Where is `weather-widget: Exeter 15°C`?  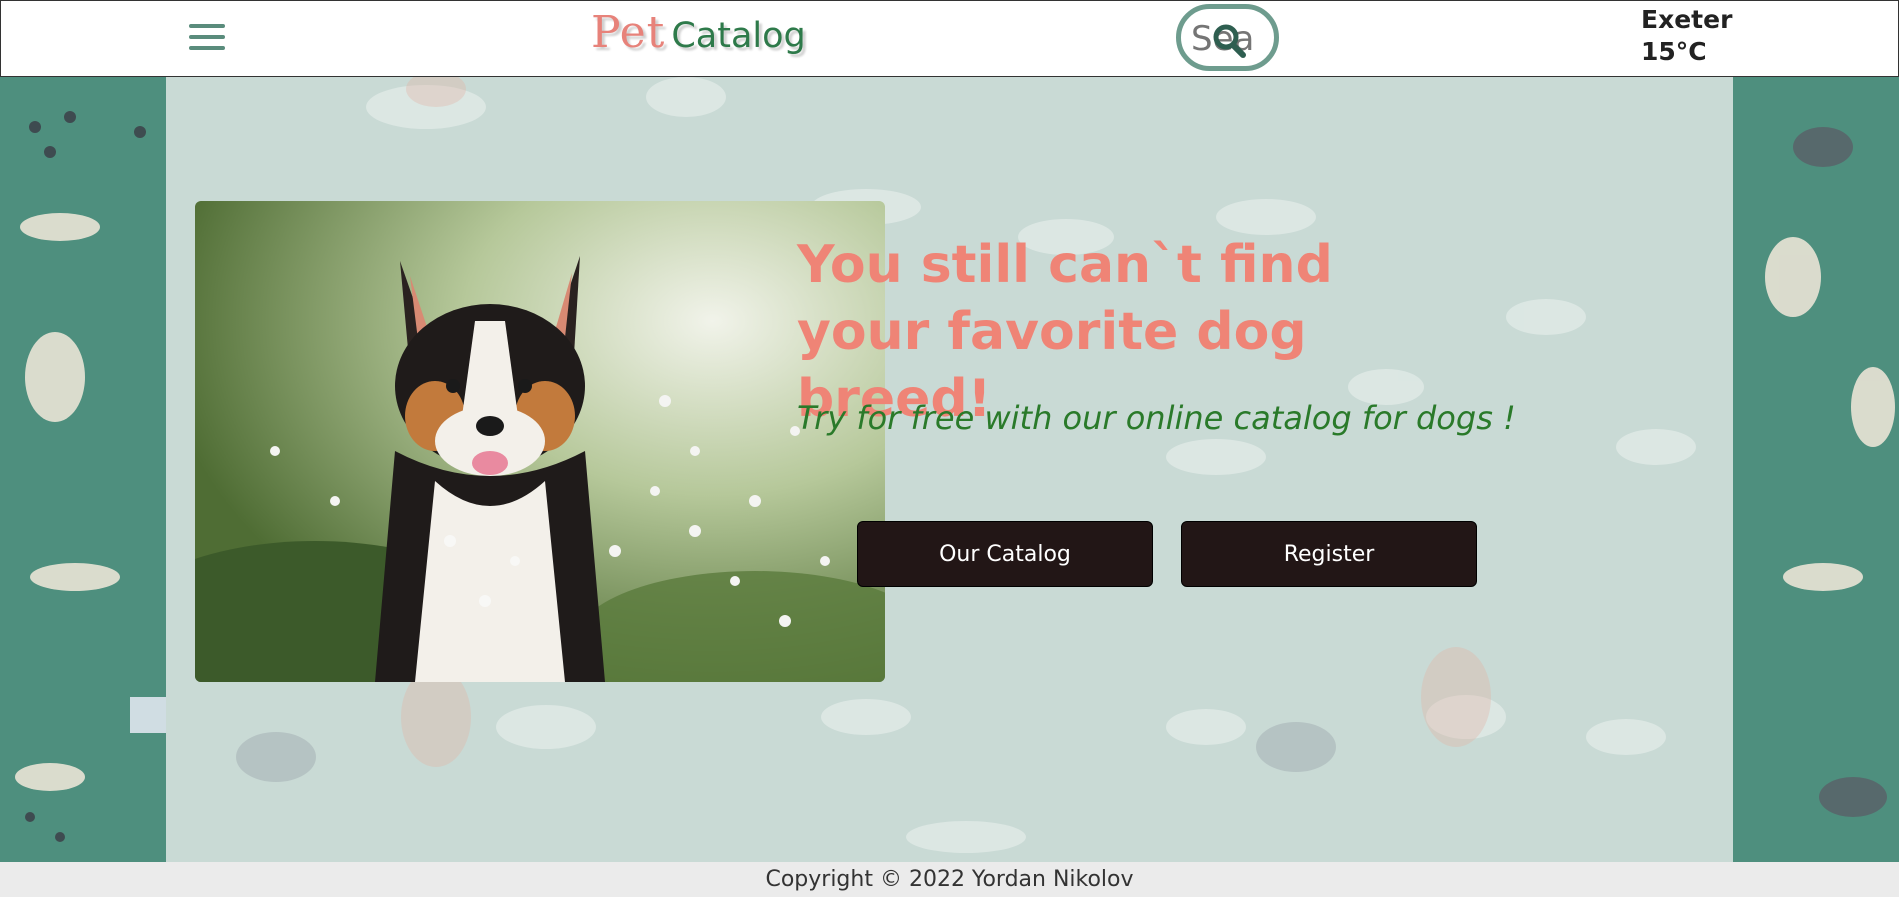 weather-widget: Exeter 15°C is located at coordinates (1686, 36).